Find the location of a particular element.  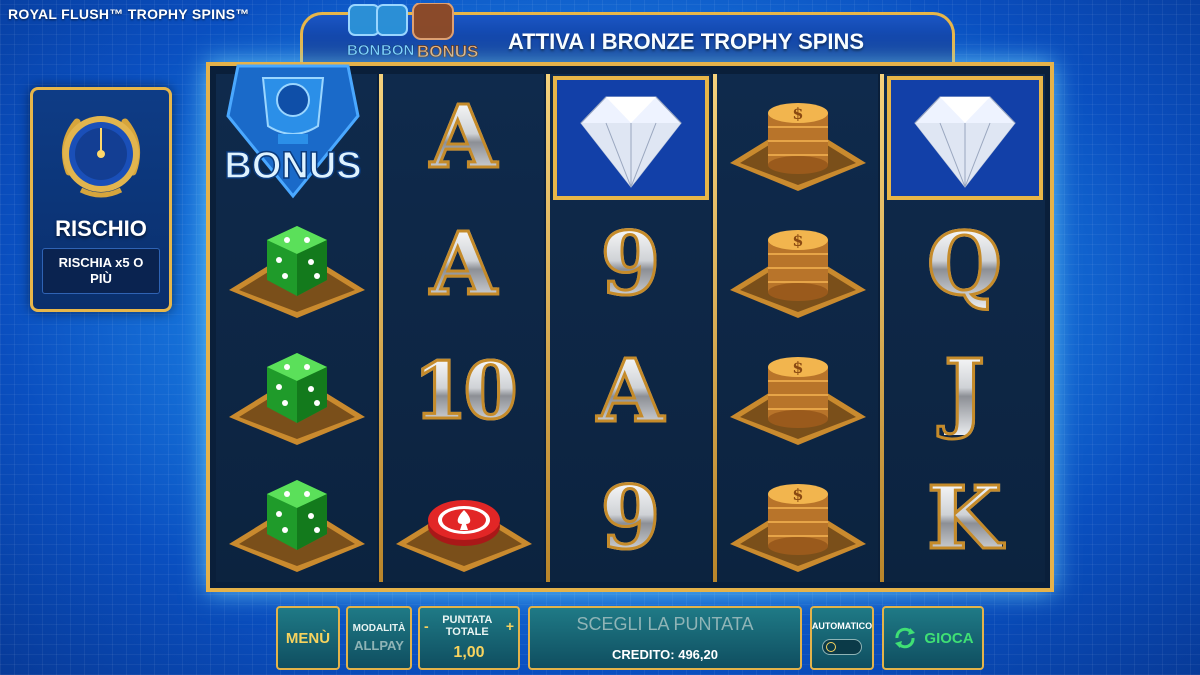

symbol-glyph: J is located at coordinates (965, 391).